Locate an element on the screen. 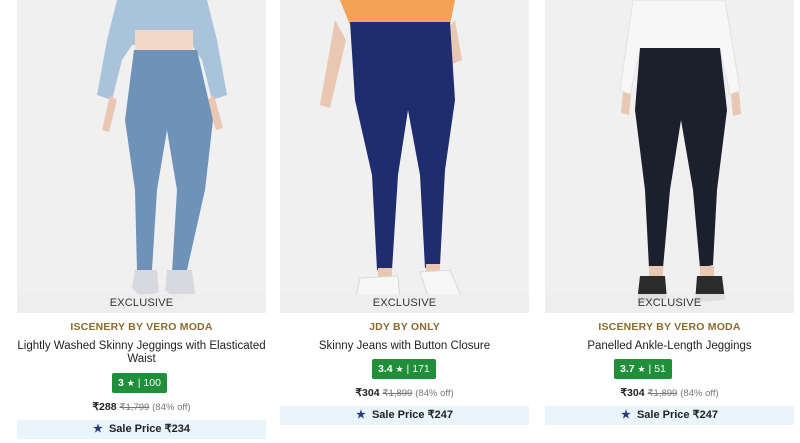  rating-badge: 3.4 ★ | 171 is located at coordinates (404, 369).